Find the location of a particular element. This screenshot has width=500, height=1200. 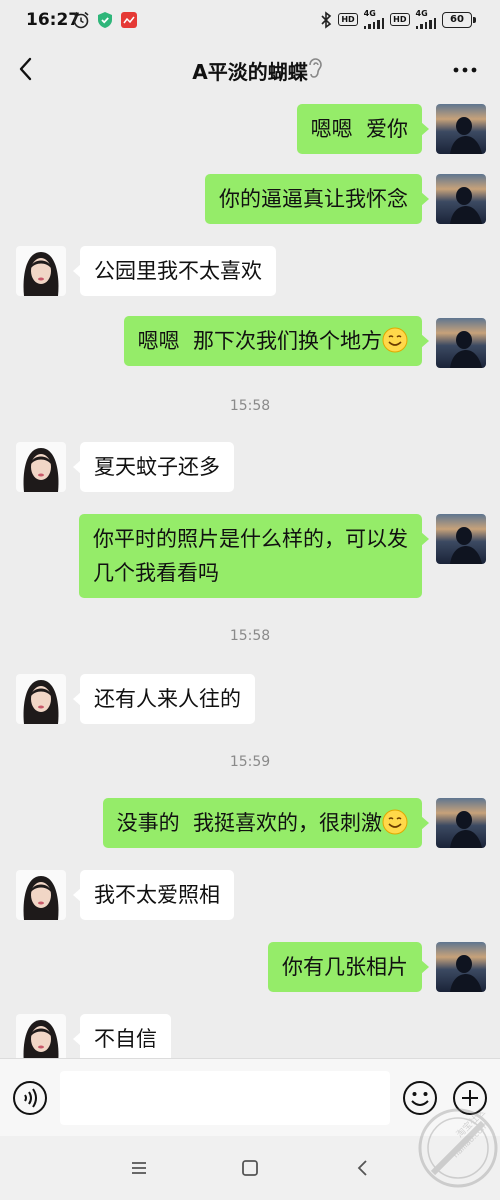

menu-nav-icon is located at coordinates (139, 1168).